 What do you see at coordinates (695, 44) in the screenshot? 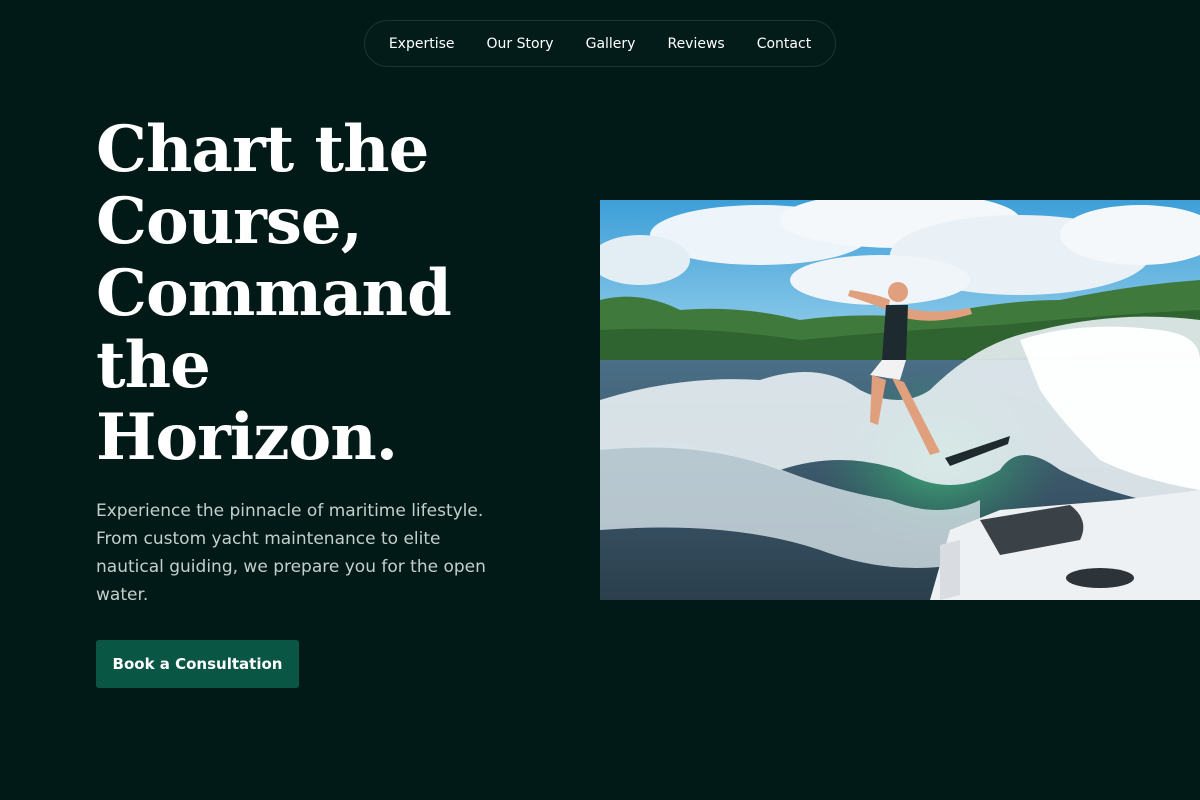
I see `nav-link-reviews: Reviews` at bounding box center [695, 44].